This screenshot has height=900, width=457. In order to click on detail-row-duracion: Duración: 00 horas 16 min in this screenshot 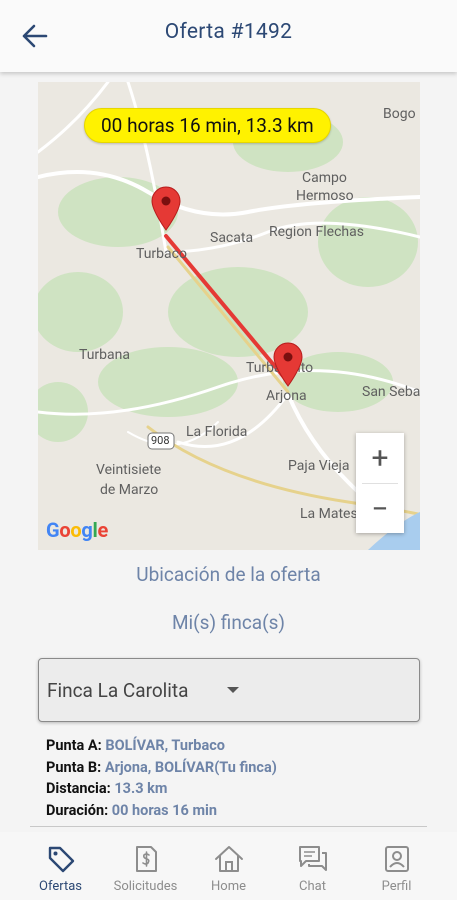, I will do `click(131, 810)`.